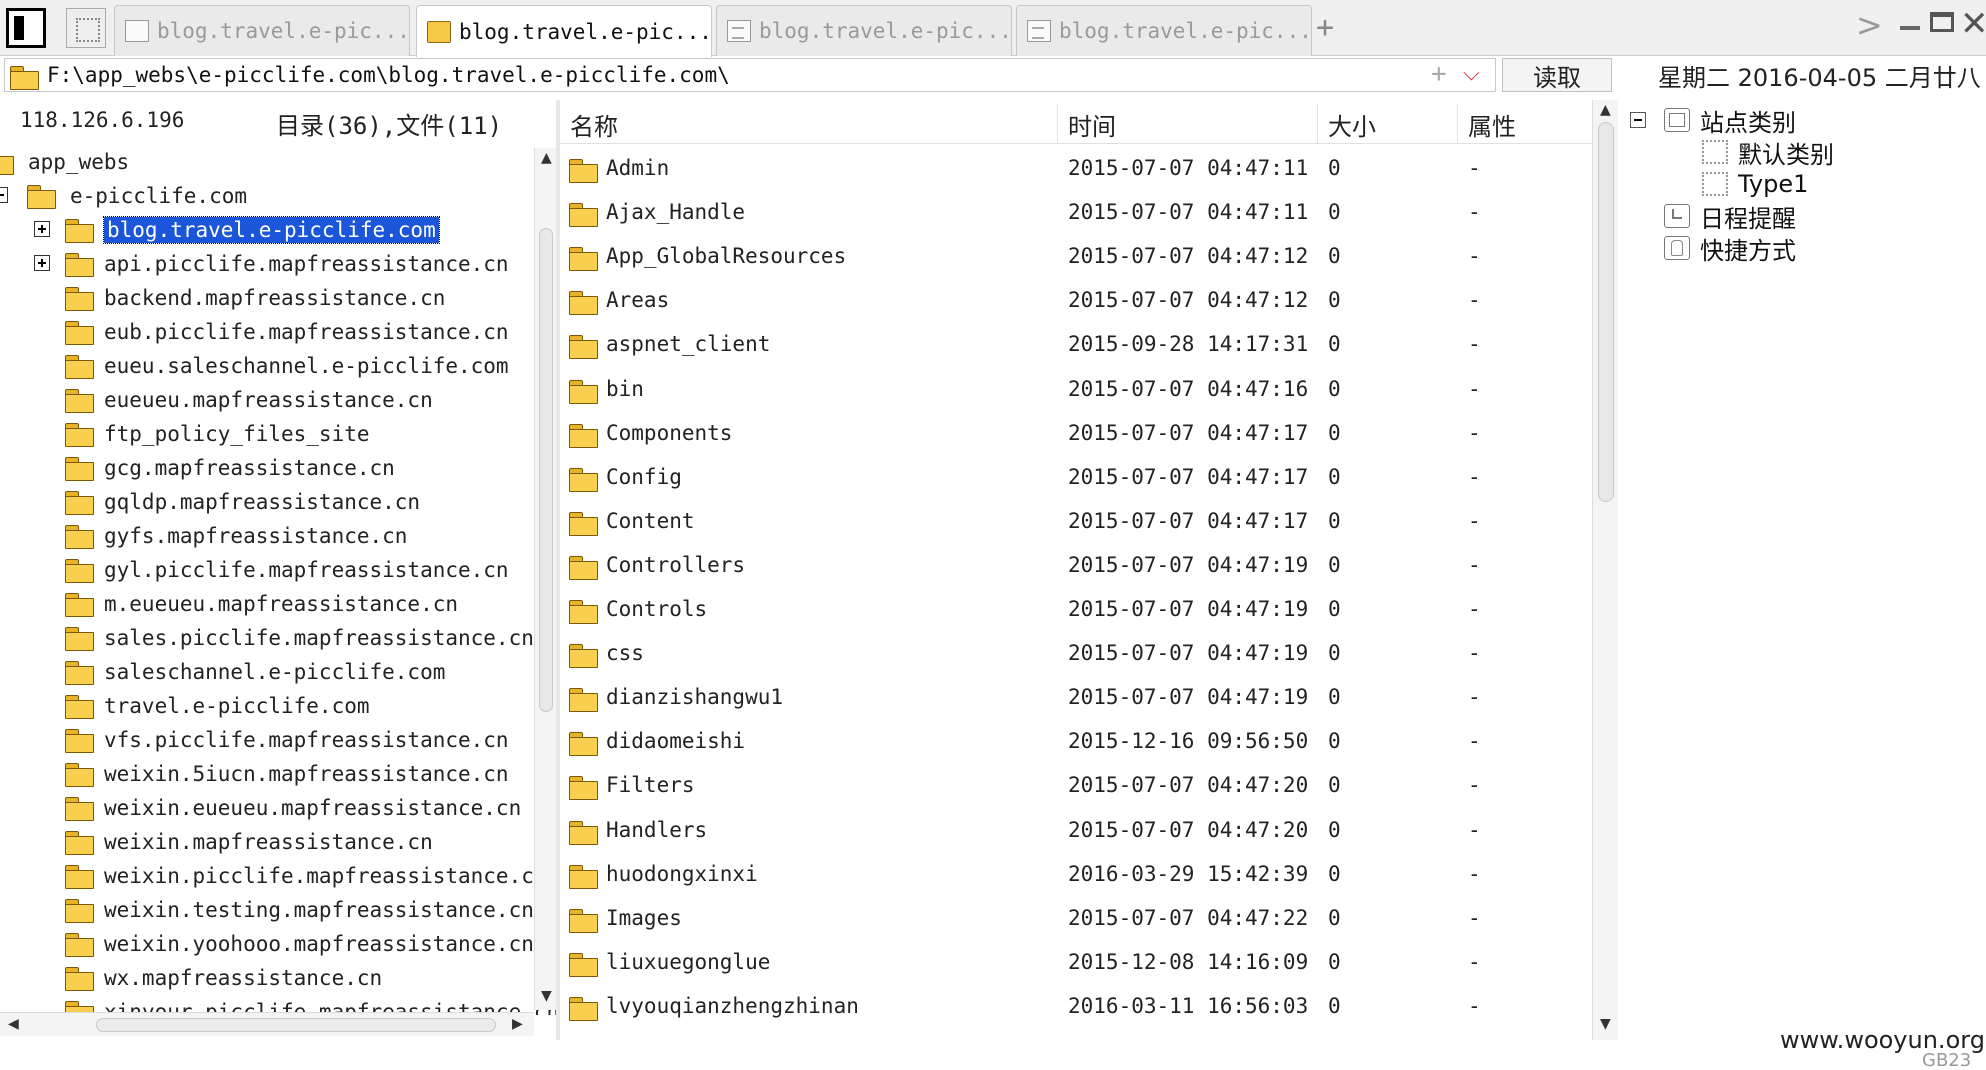 This screenshot has width=1986, height=1070. What do you see at coordinates (1076, 479) in the screenshot?
I see `file-row: Config 2015-07-07 04:47:17 0 -` at bounding box center [1076, 479].